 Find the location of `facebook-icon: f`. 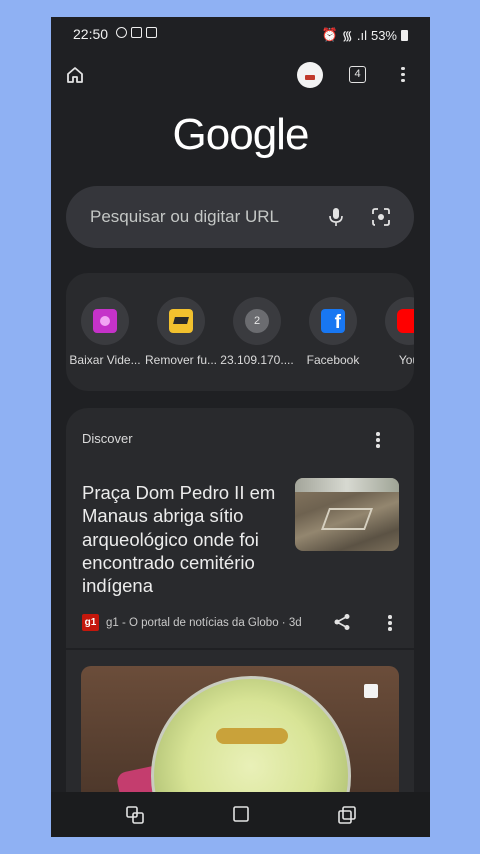

facebook-icon: f is located at coordinates (333, 321).